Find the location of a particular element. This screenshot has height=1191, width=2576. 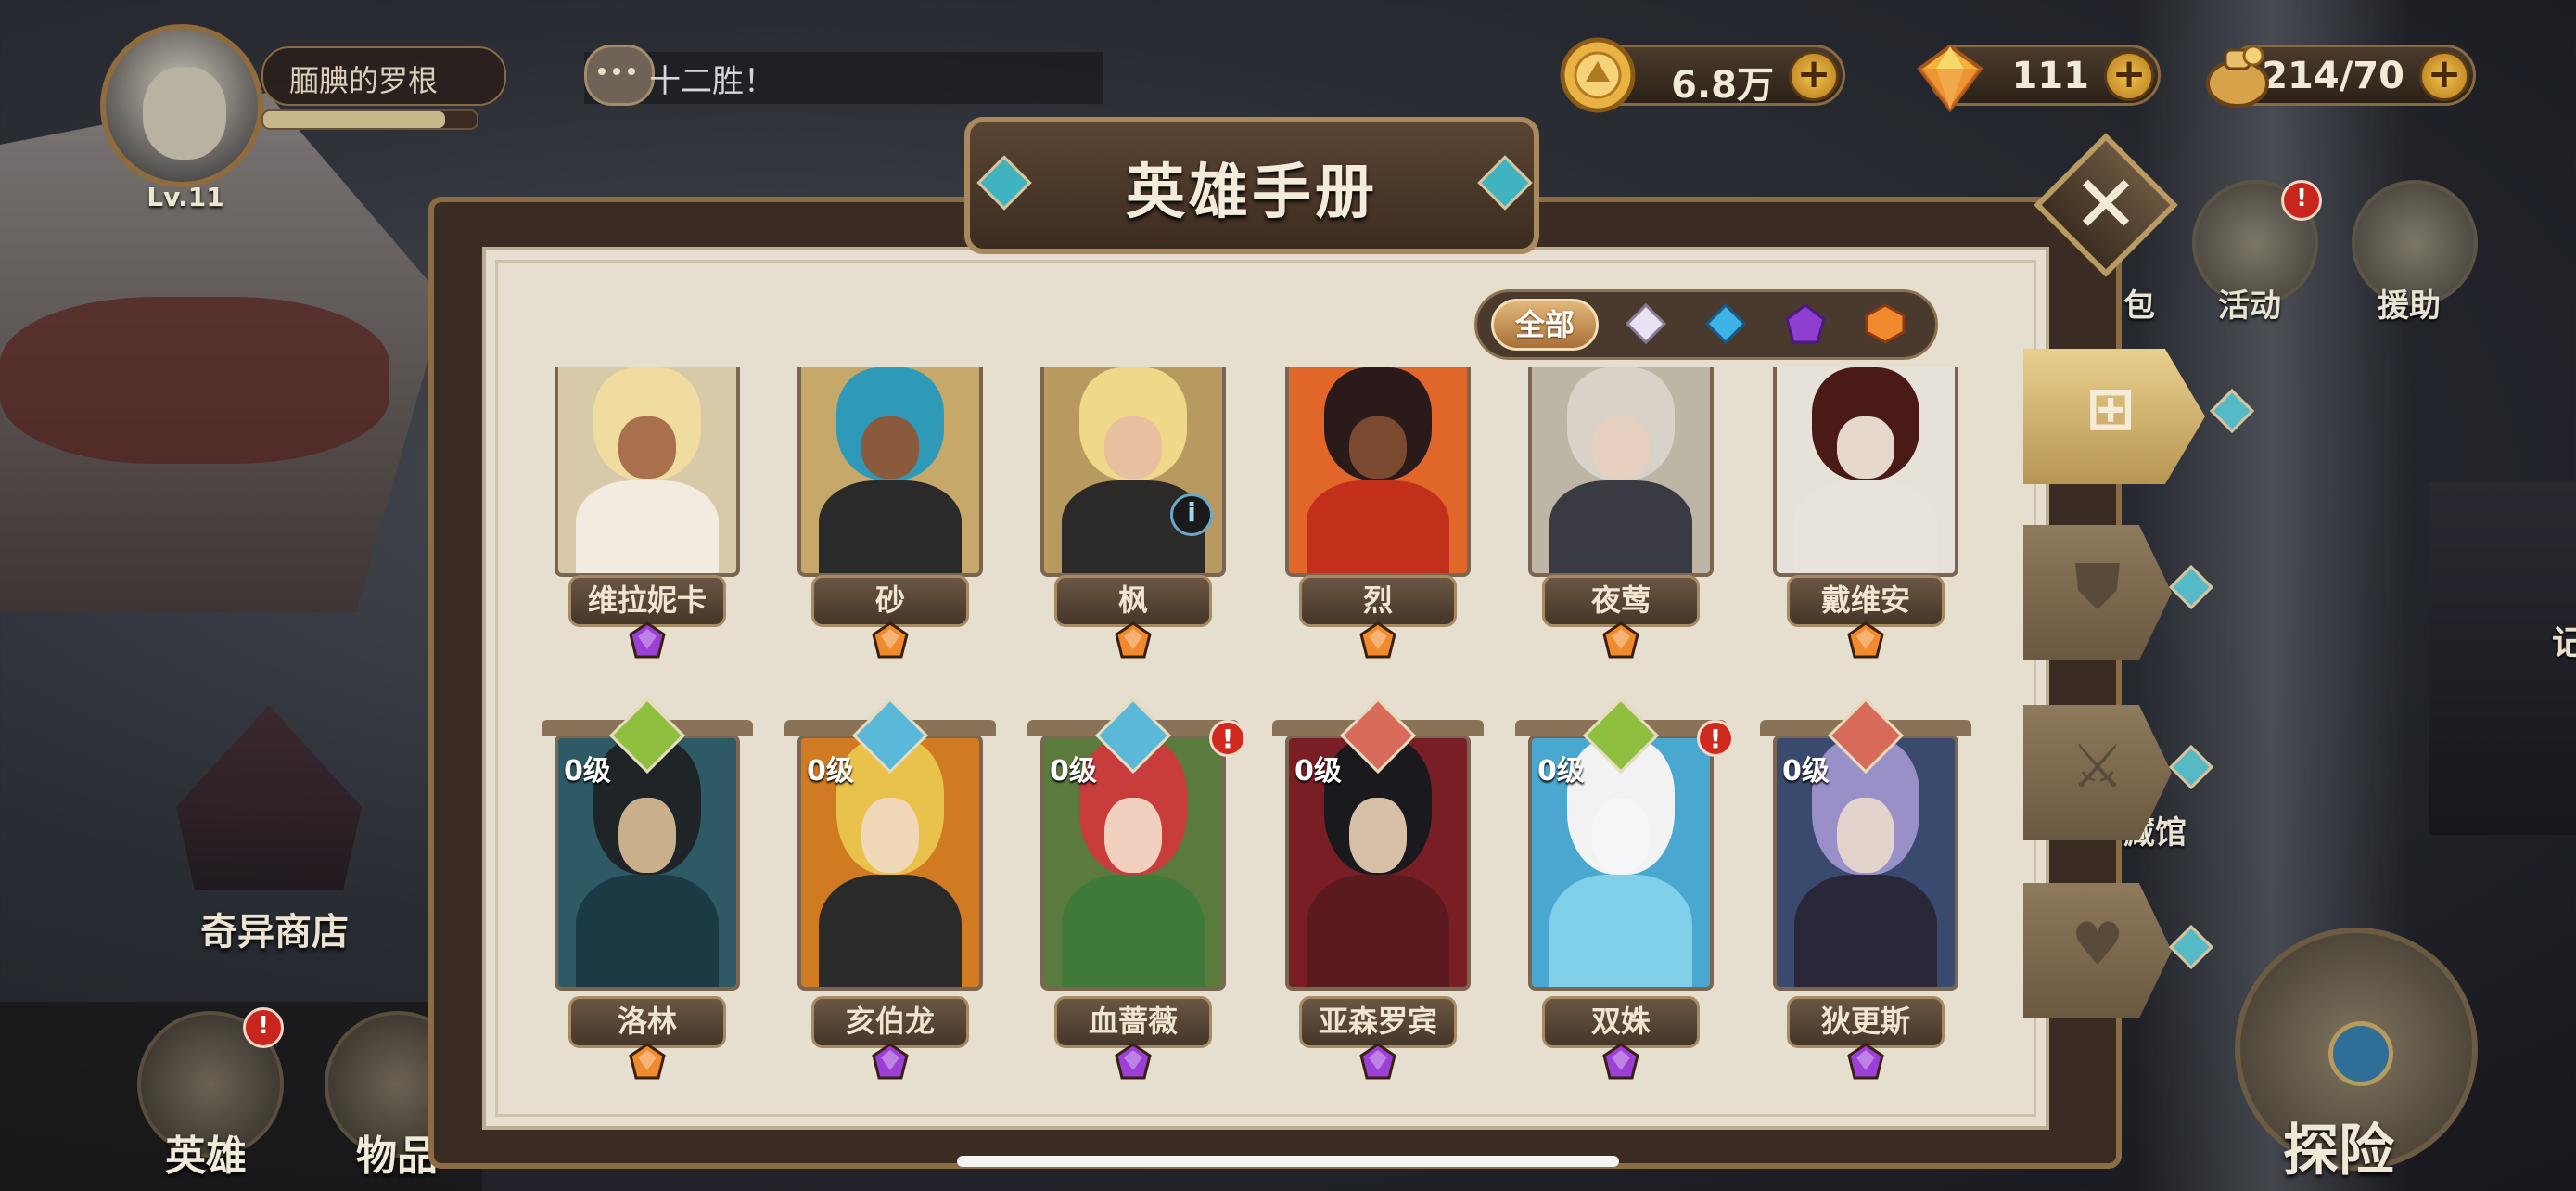

support-label: 援助 is located at coordinates (2409, 306).